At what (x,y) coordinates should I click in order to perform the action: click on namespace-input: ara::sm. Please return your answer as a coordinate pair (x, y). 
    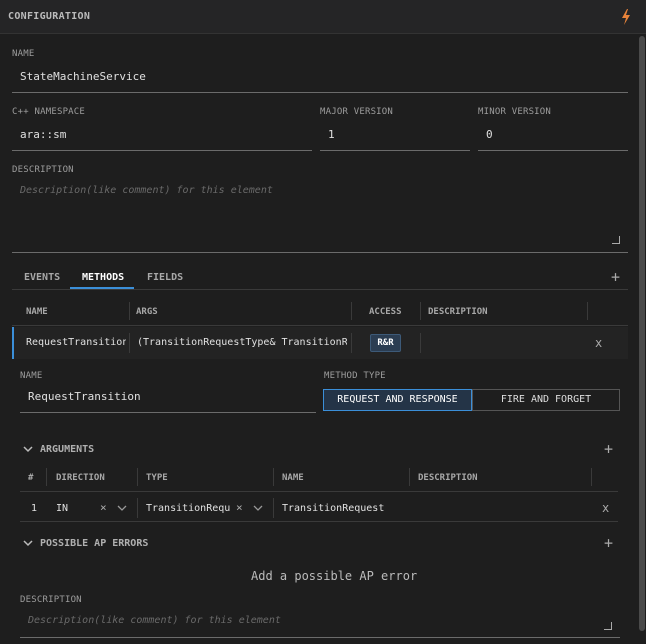
    Looking at the image, I should click on (162, 137).